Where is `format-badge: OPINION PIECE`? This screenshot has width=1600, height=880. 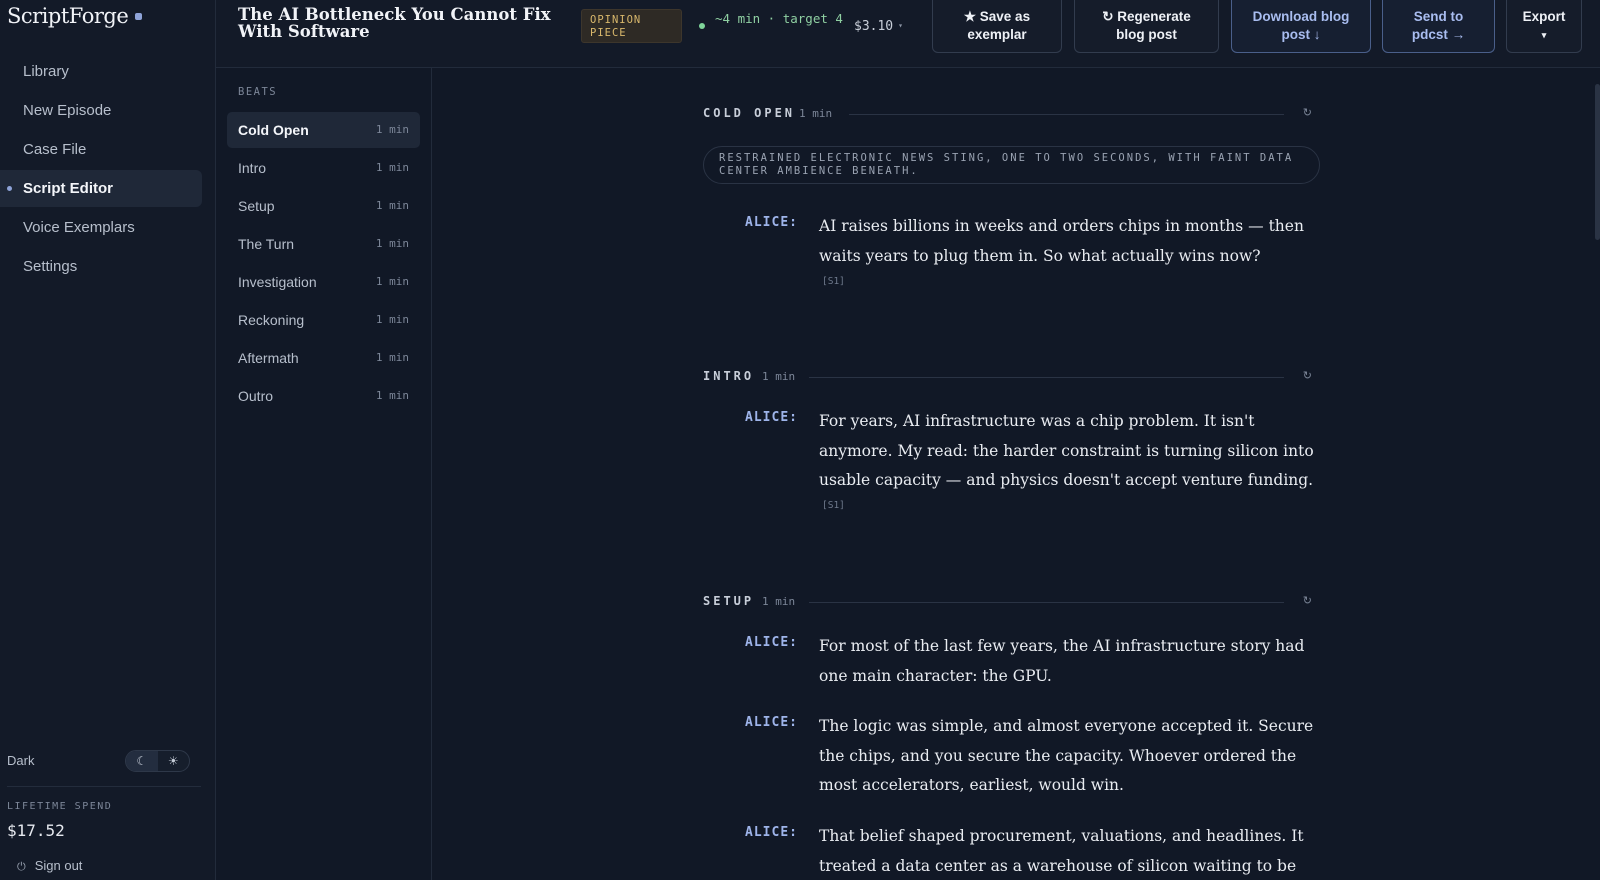
format-badge: OPINION PIECE is located at coordinates (631, 26).